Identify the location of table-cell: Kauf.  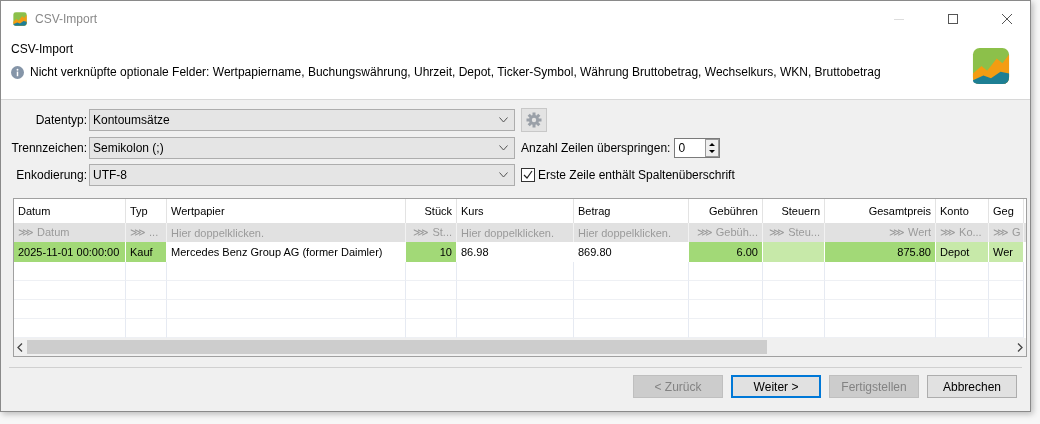
(146, 252).